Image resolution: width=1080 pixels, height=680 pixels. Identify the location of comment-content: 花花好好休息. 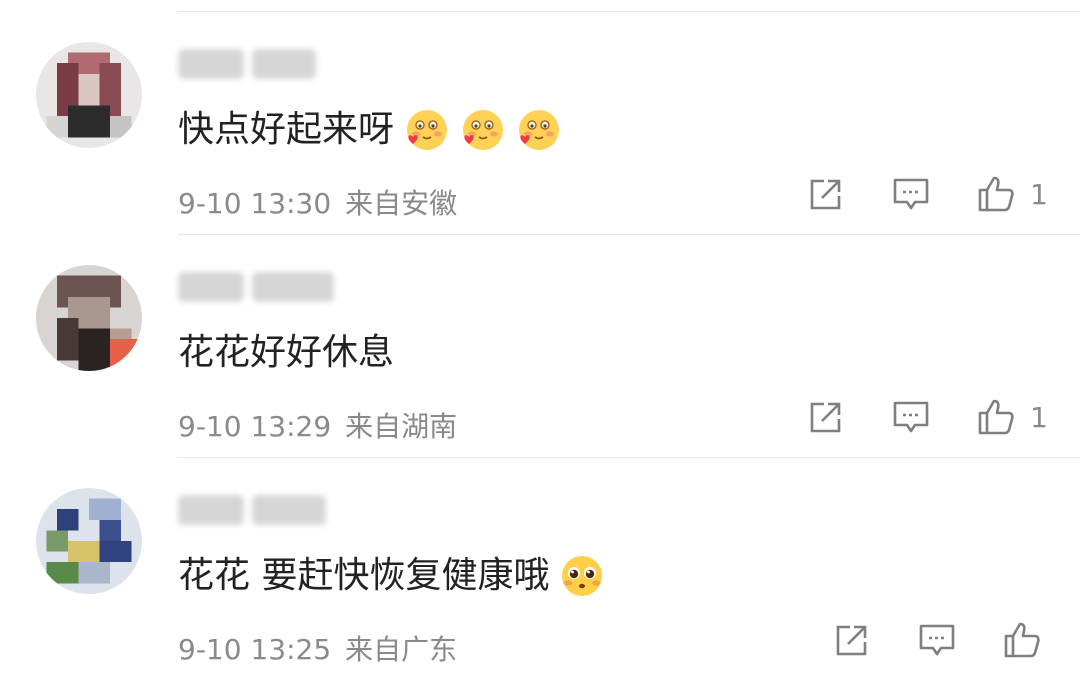
(286, 353).